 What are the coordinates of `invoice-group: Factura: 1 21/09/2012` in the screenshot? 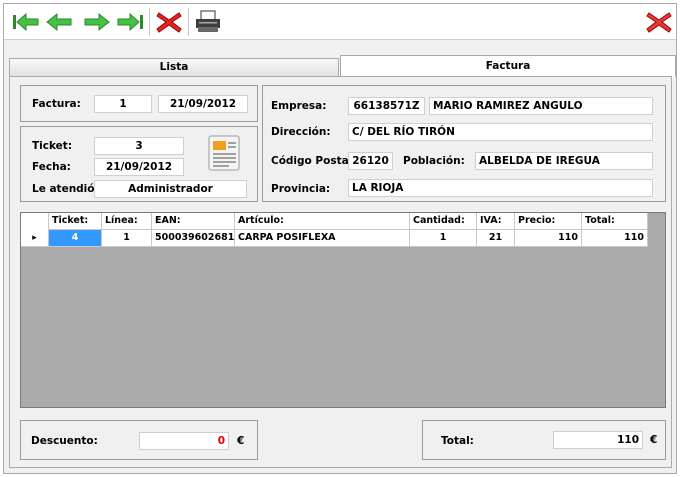 It's located at (139, 103).